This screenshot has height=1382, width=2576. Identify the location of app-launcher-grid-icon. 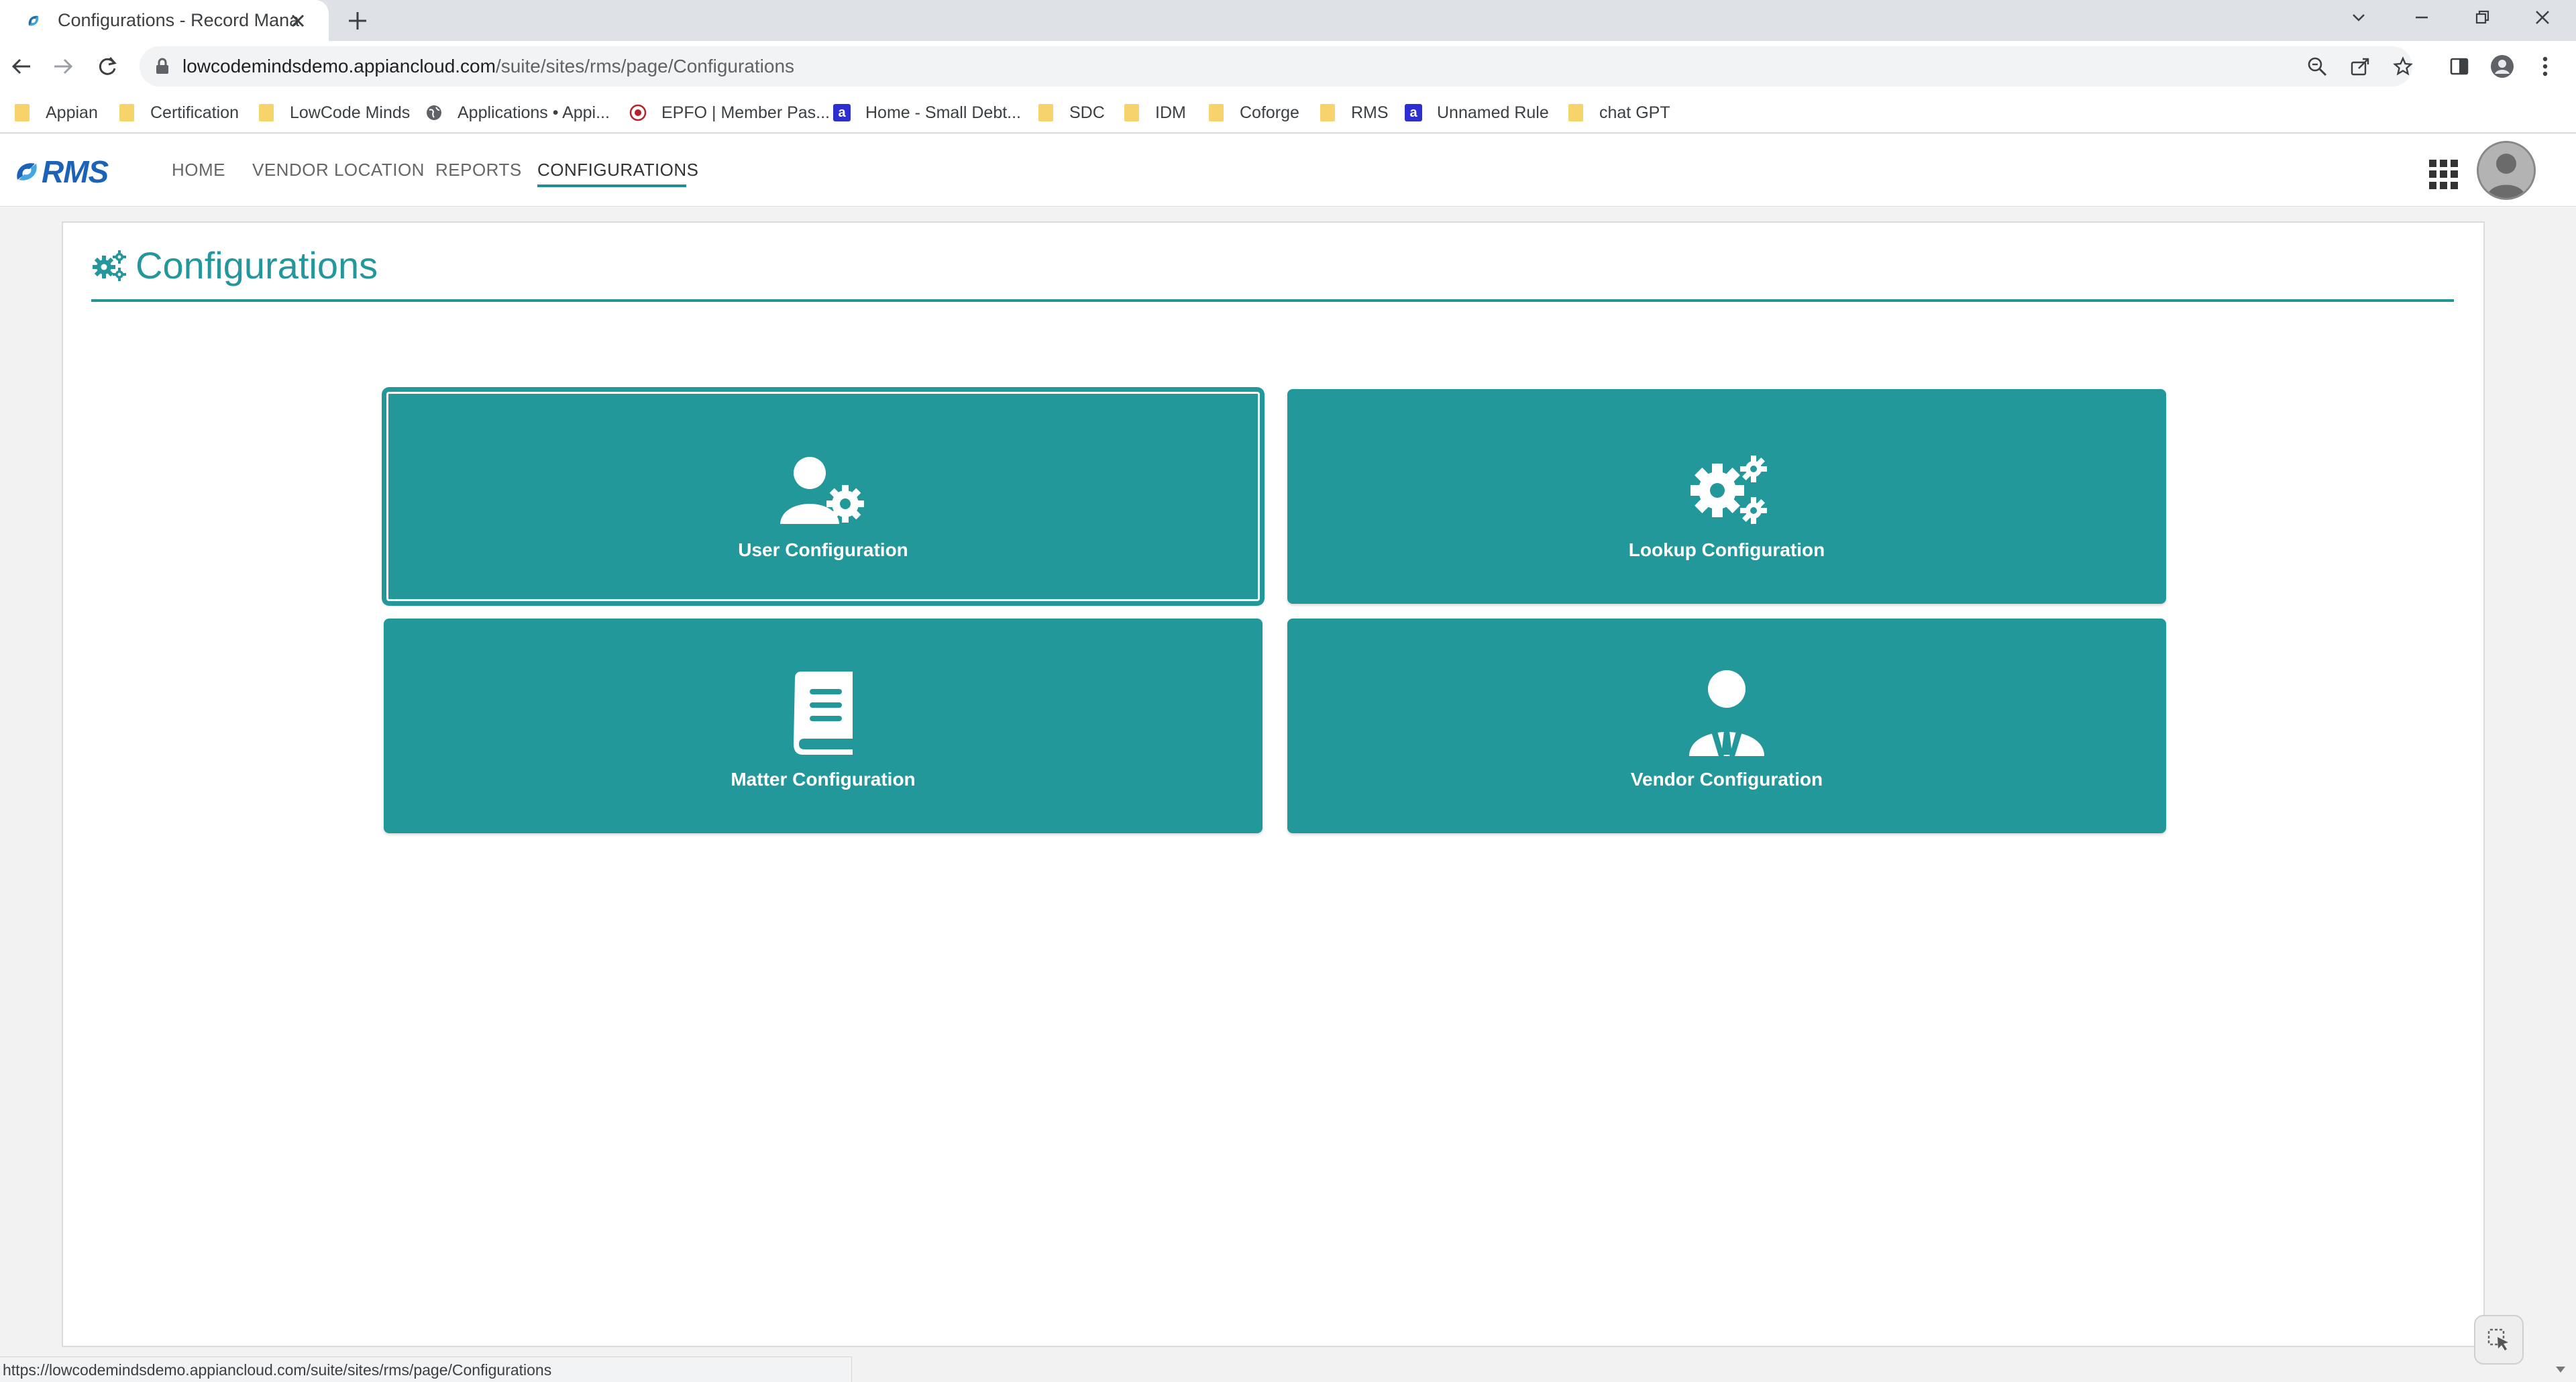
(2444, 174).